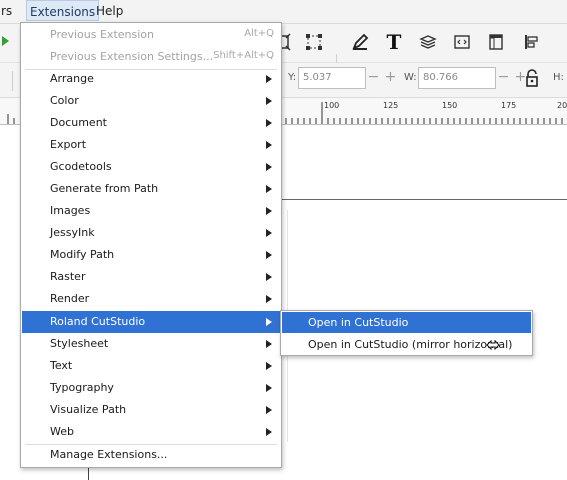  I want to click on menu-item-roland-cutstudio: Roland CutStudio, so click(151, 322).